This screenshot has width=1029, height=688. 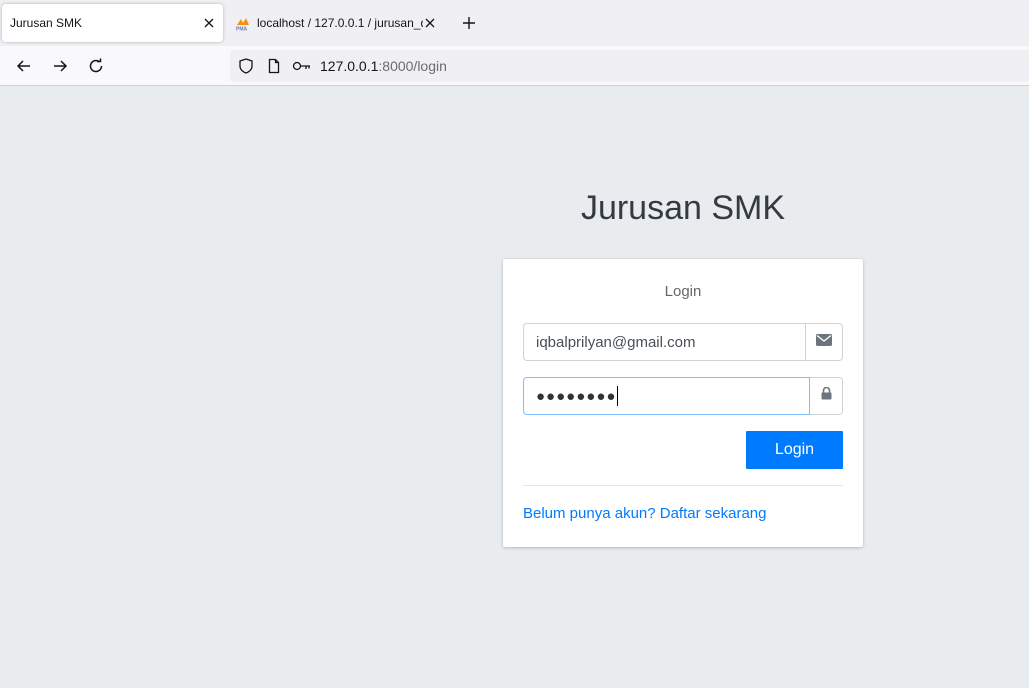 I want to click on url-text: 127.0.0.1:8000/login, so click(x=383, y=66).